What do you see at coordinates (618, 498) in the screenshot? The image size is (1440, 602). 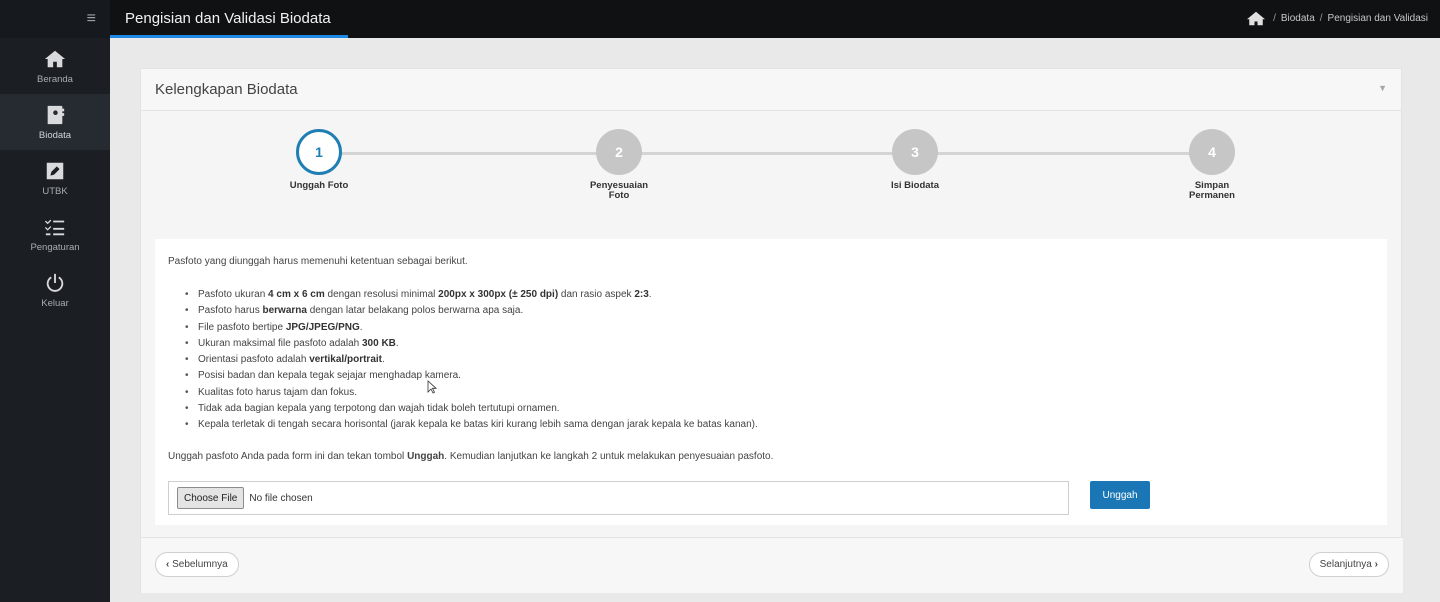 I see `file-input: Choose File No file chosen` at bounding box center [618, 498].